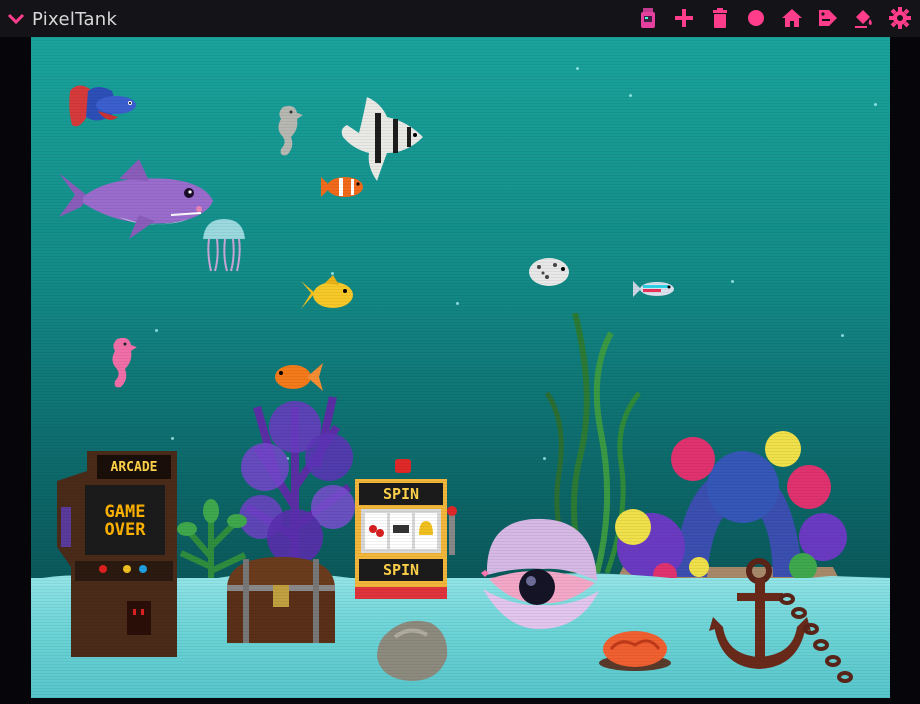 This screenshot has height=704, width=920. Describe the element at coordinates (343, 187) in the screenshot. I see `clownfish` at that location.